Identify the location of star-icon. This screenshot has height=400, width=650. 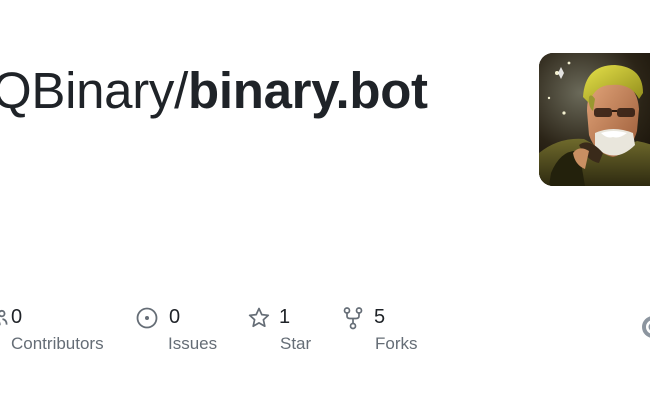
(258, 317).